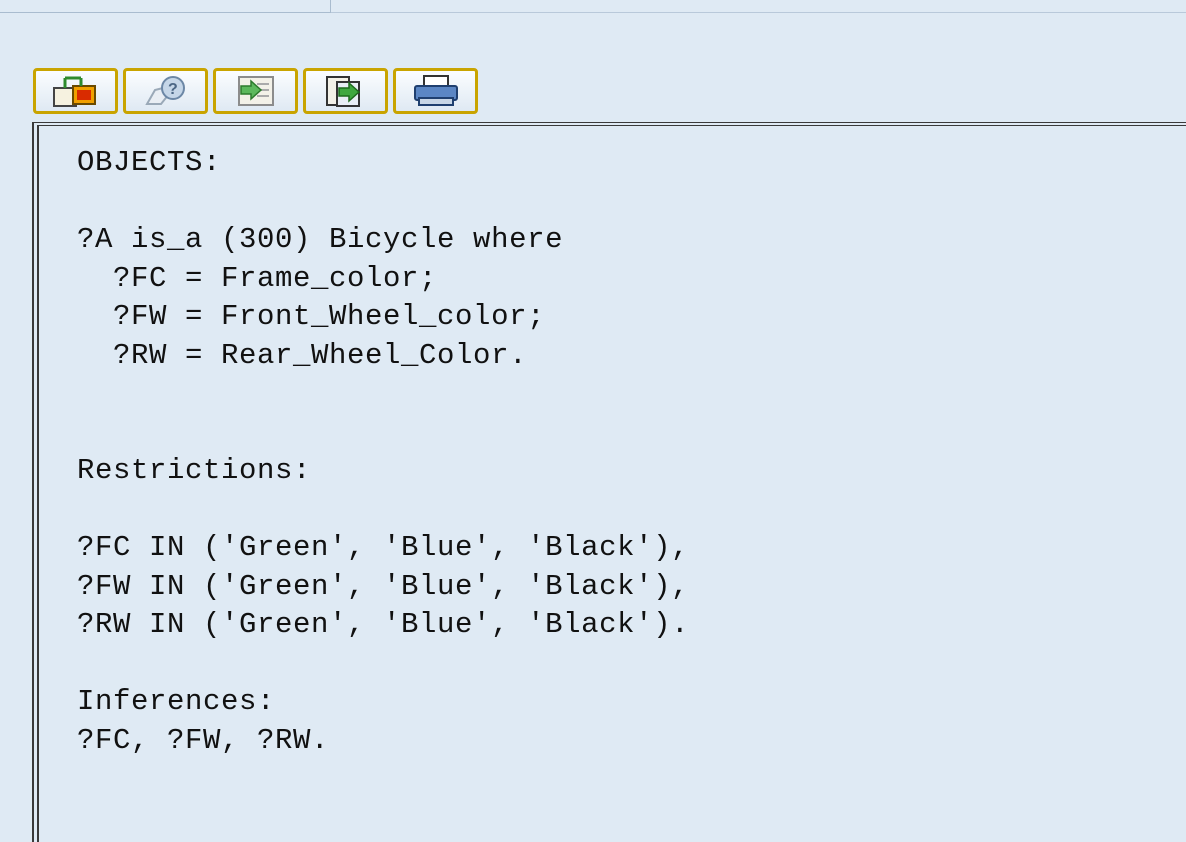 The height and width of the screenshot is (842, 1186). I want to click on help-button: ?, so click(165, 91).